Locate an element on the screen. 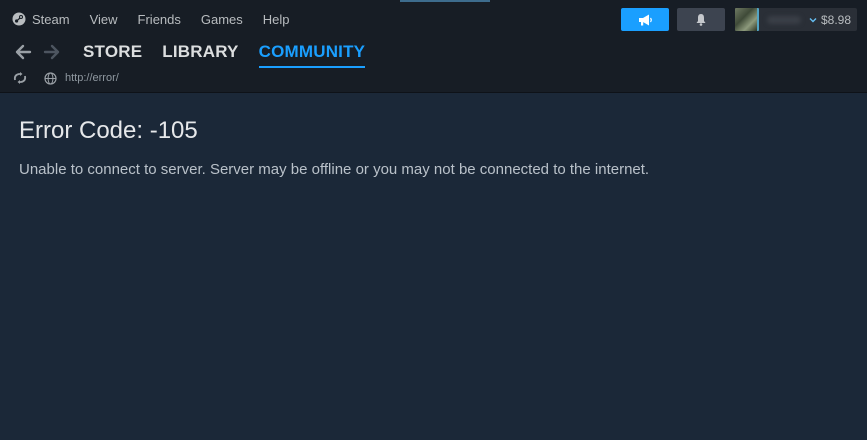 The image size is (867, 440). menu-help-label: Help is located at coordinates (276, 19).